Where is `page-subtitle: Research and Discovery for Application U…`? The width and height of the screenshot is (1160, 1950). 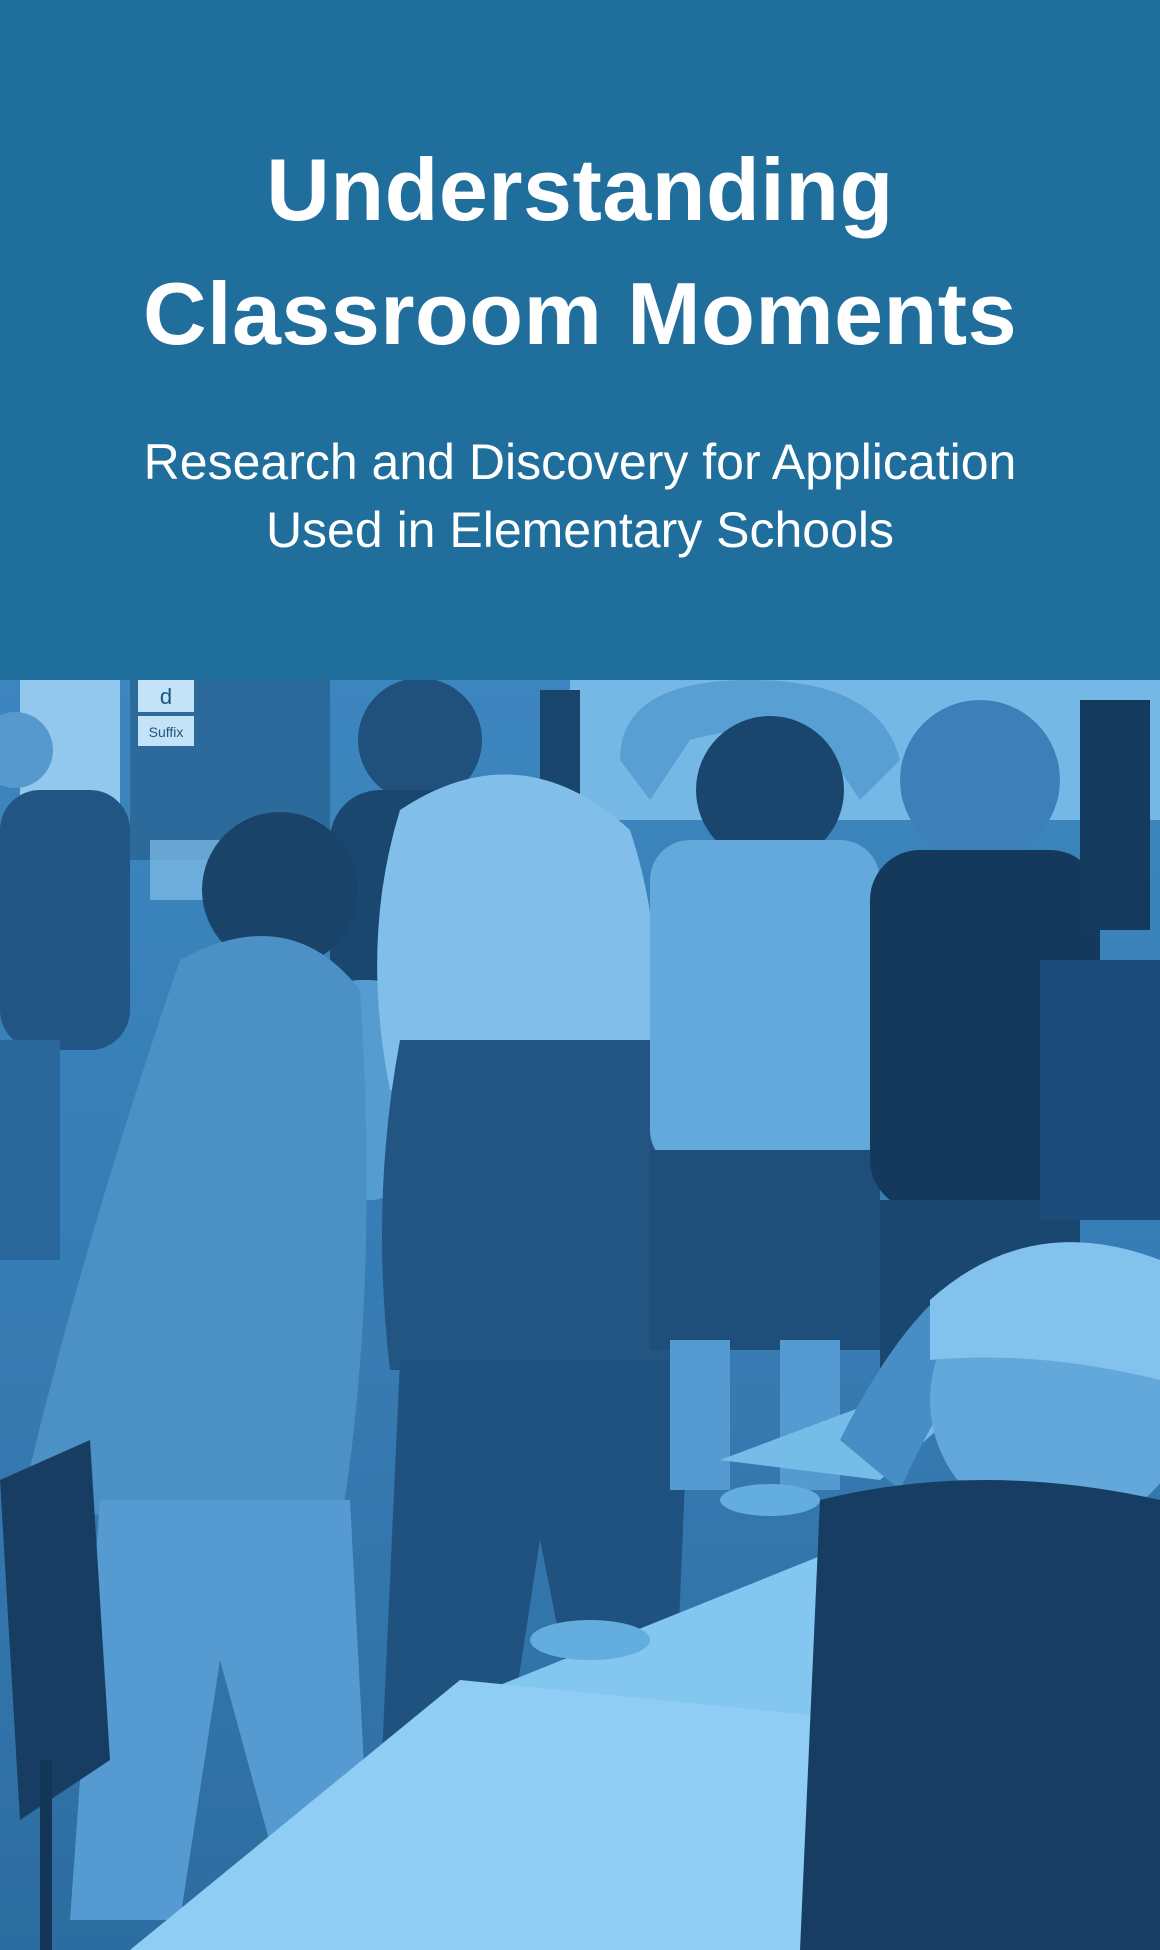
page-subtitle: Research and Discovery for Application U… is located at coordinates (580, 496).